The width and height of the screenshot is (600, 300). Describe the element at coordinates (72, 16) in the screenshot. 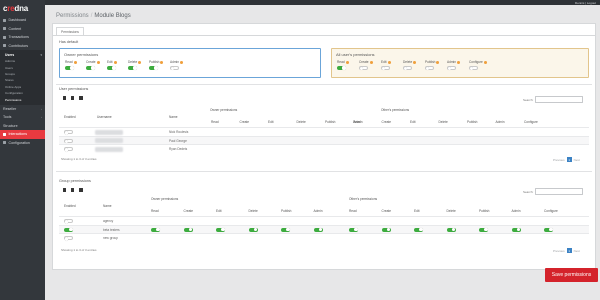

I see `breadcrumb-permissions: Permissions` at that location.